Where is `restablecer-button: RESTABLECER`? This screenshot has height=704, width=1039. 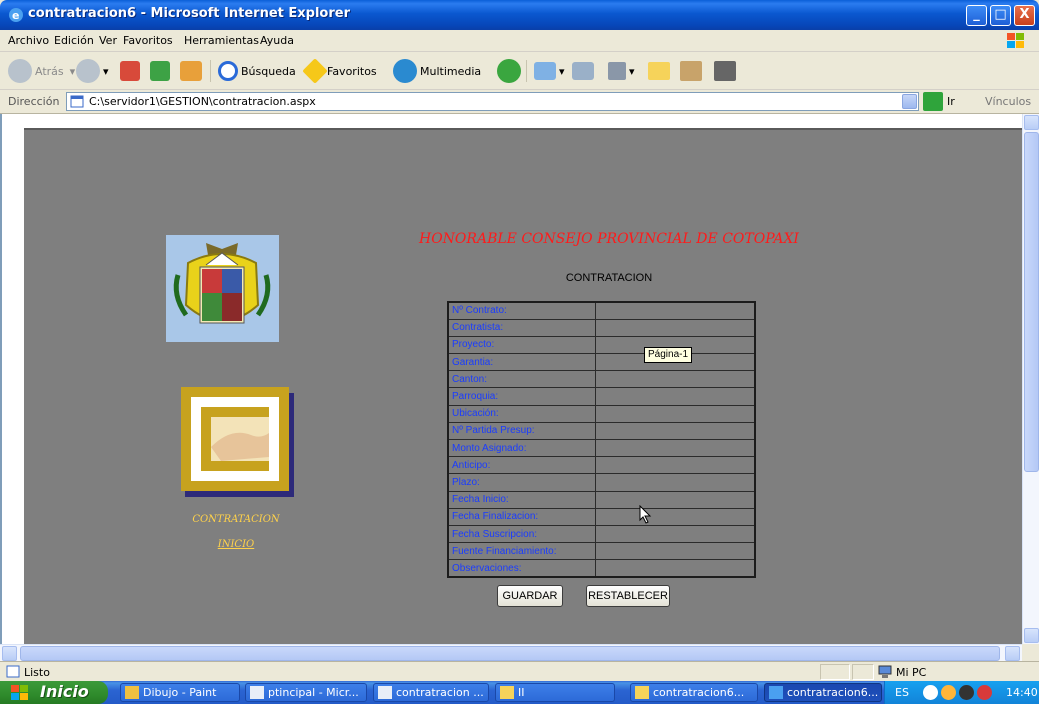 restablecer-button: RESTABLECER is located at coordinates (628, 596).